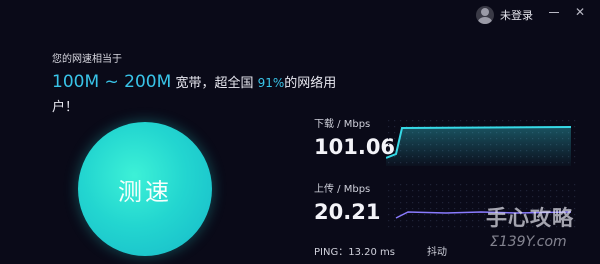 The height and width of the screenshot is (264, 600). Describe the element at coordinates (354, 252) in the screenshot. I see `ping-readout: PING：13.20 ms` at that location.